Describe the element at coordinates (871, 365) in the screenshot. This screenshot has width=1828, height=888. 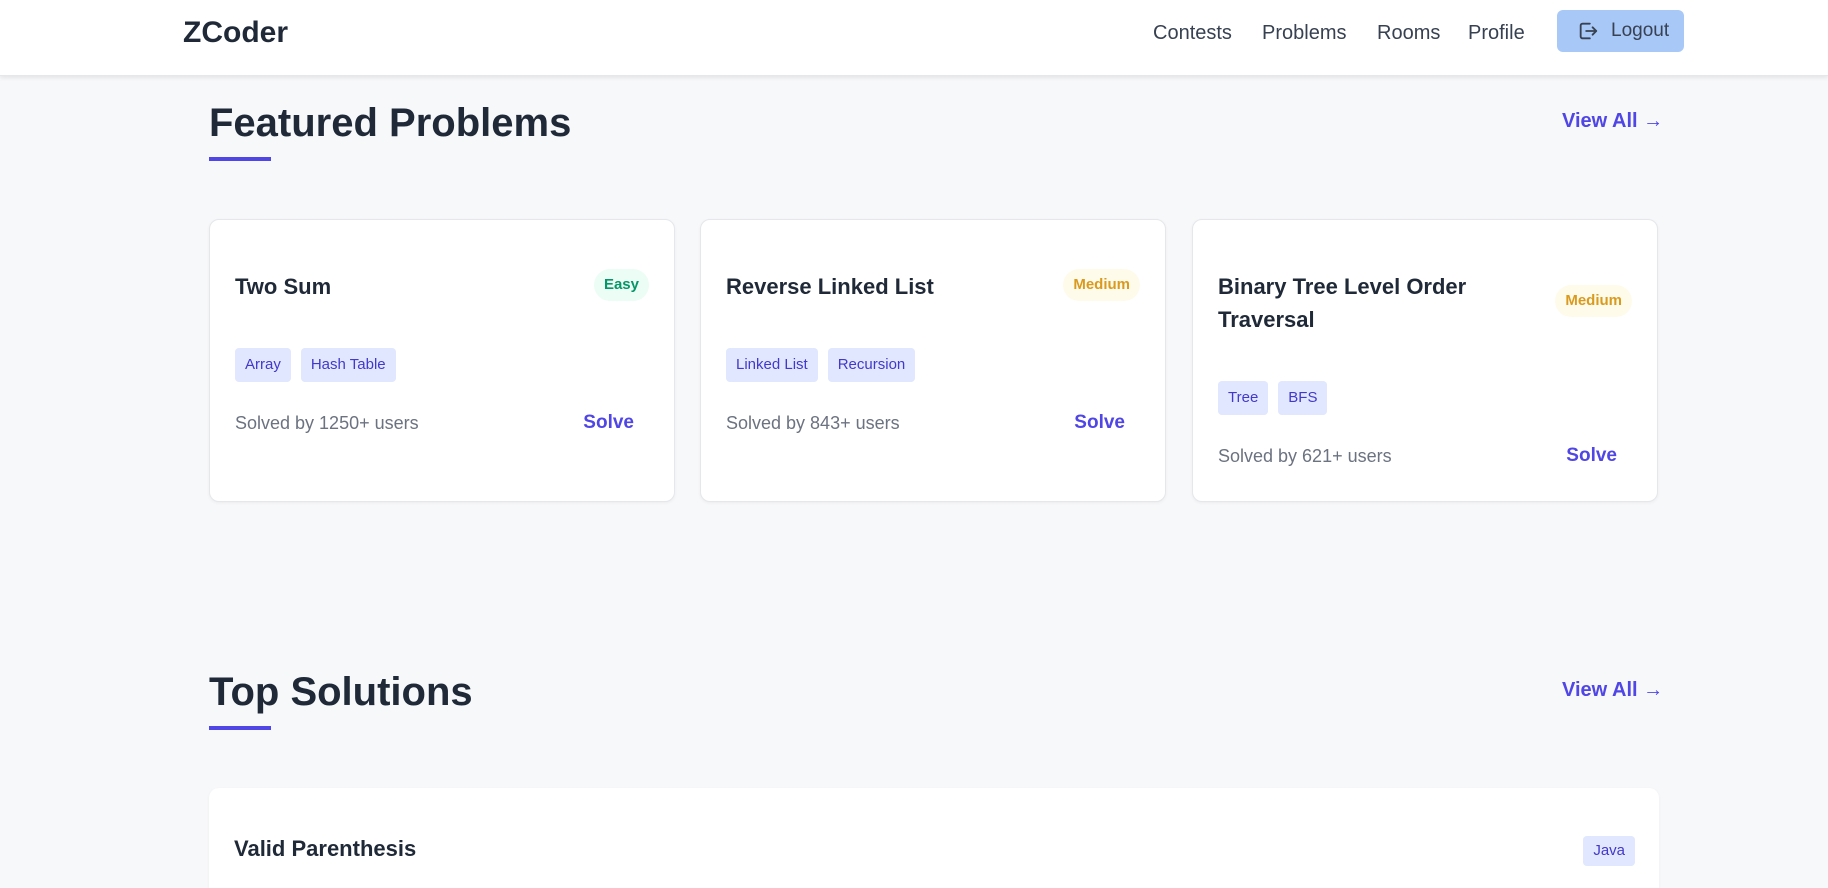
I see `tag: Recursion` at that location.